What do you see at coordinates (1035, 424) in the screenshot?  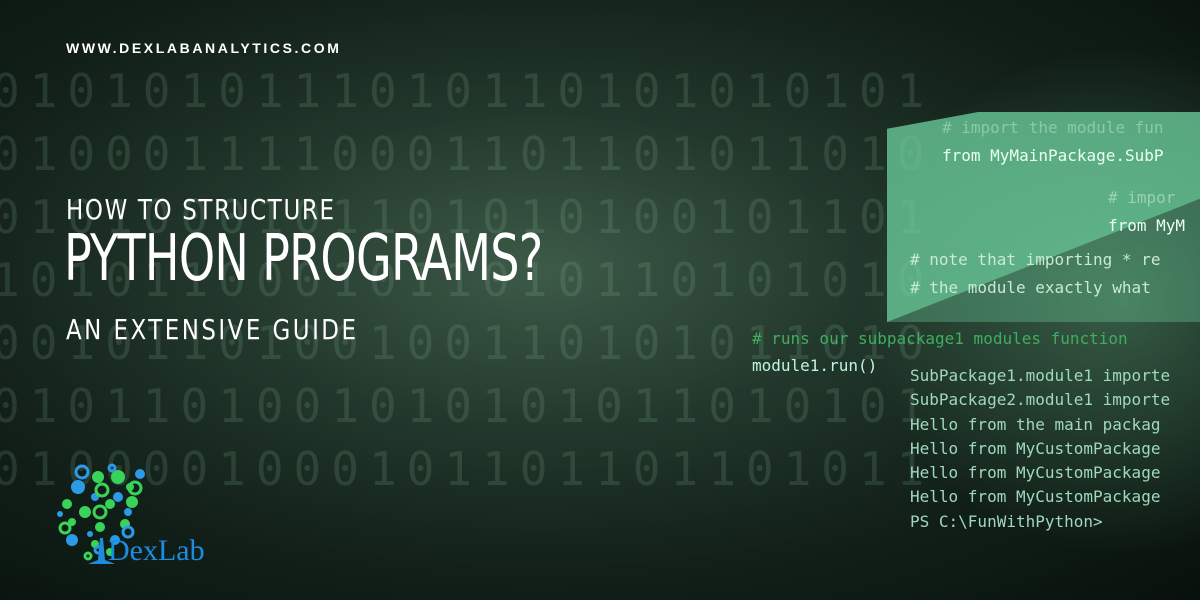 I see `terminal-line: Hello from the main packag` at bounding box center [1035, 424].